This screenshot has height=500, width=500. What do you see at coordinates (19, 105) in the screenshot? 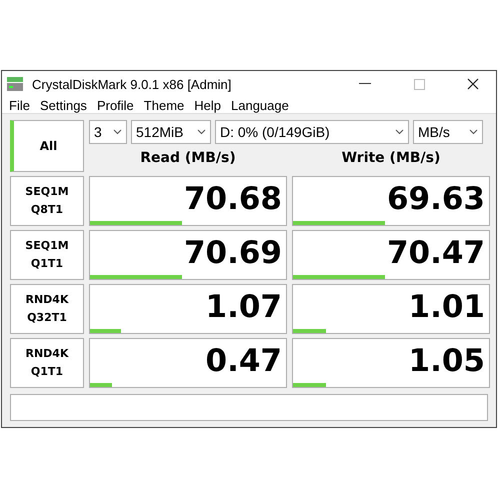
I see `menu-item: File` at bounding box center [19, 105].